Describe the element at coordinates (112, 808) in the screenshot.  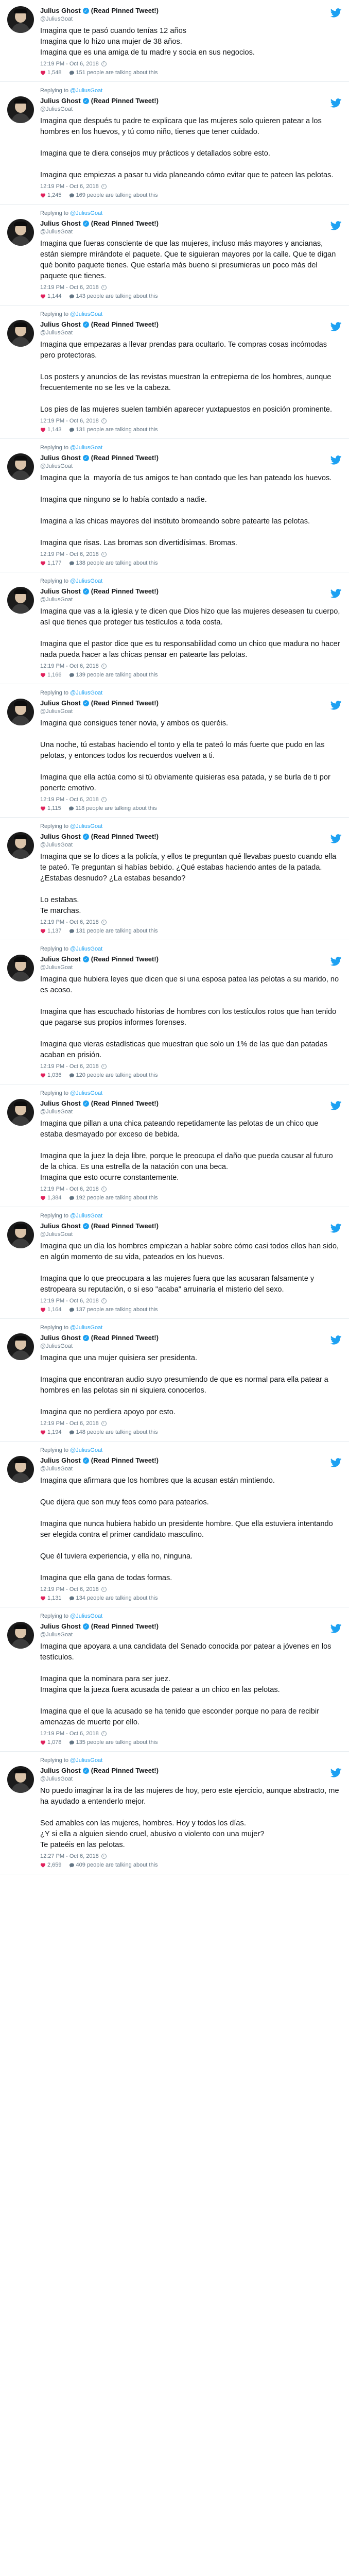
I see `conversation-link: 118 people are talking about this` at that location.